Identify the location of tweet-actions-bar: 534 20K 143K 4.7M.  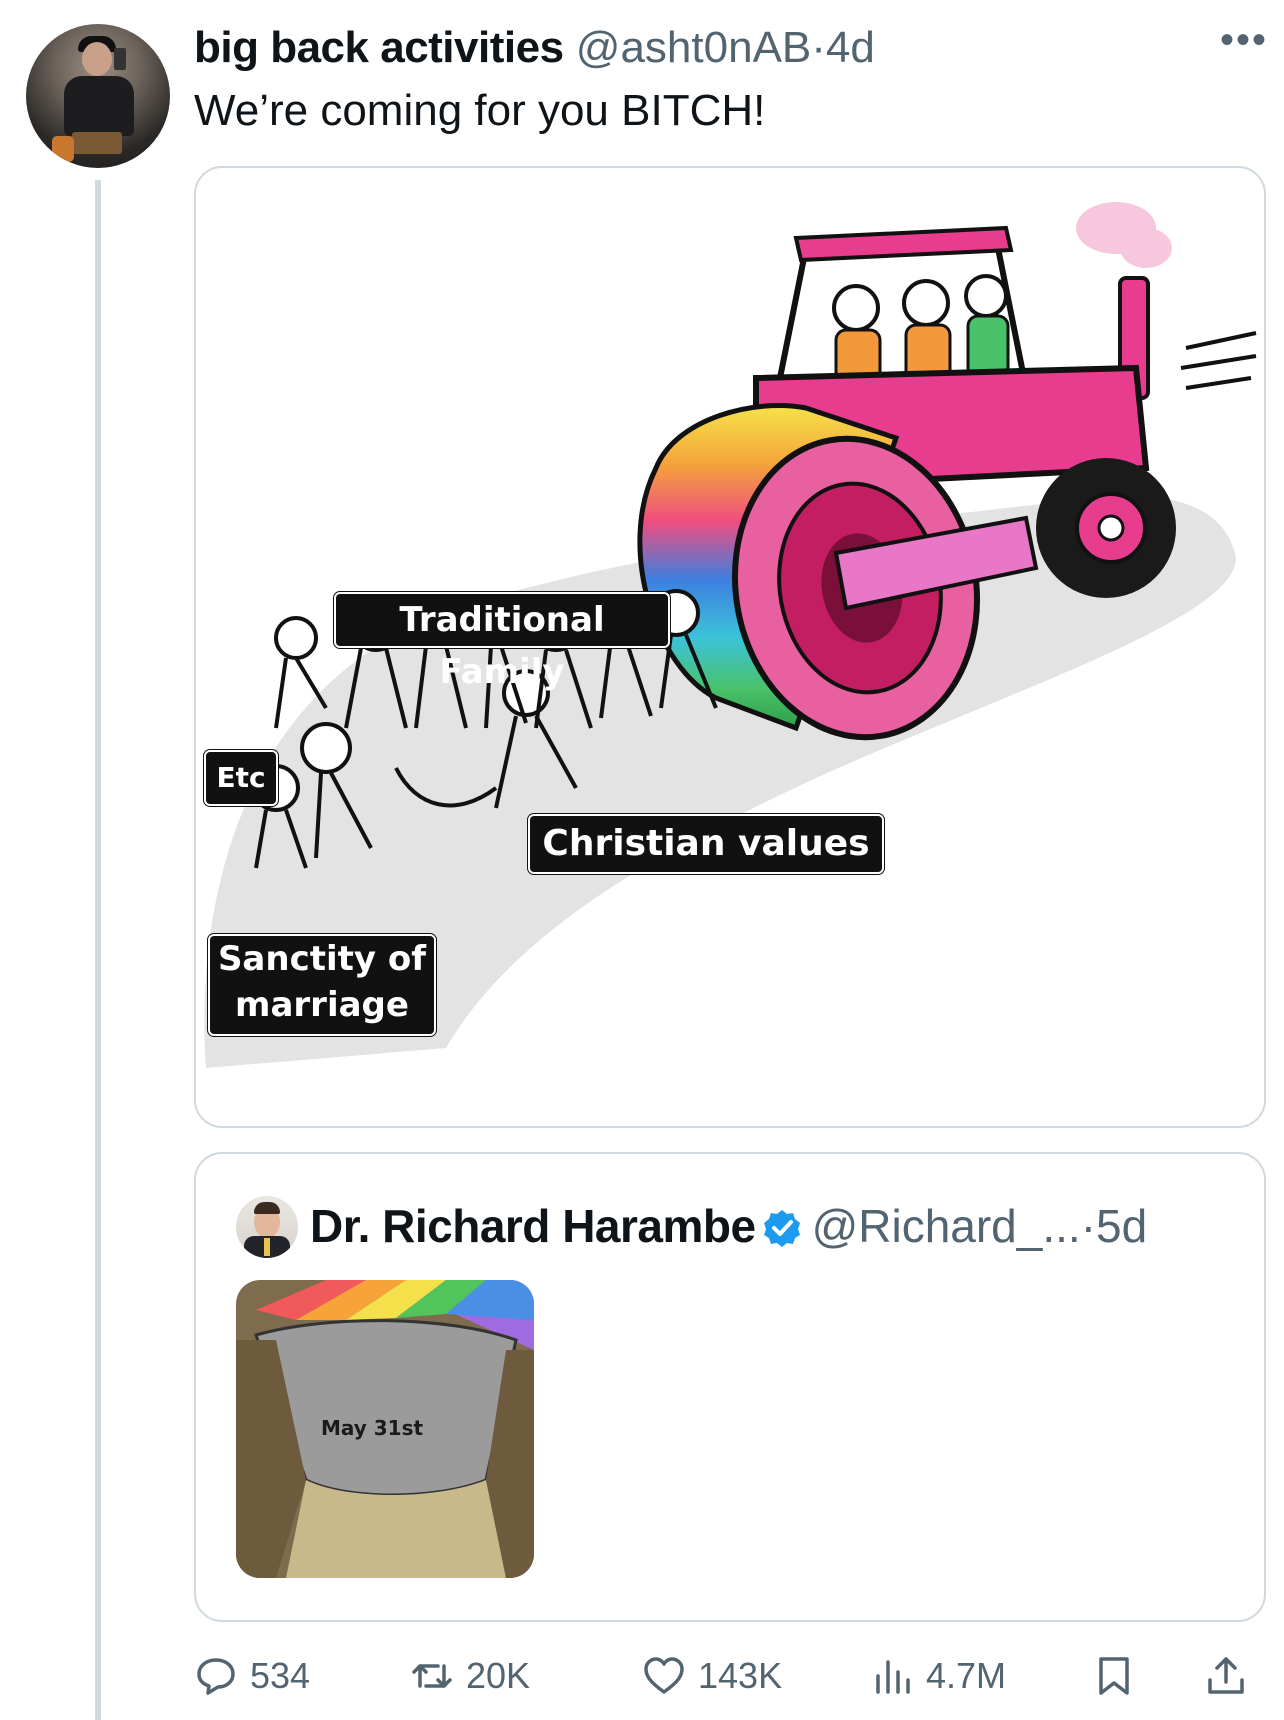
(739, 1676).